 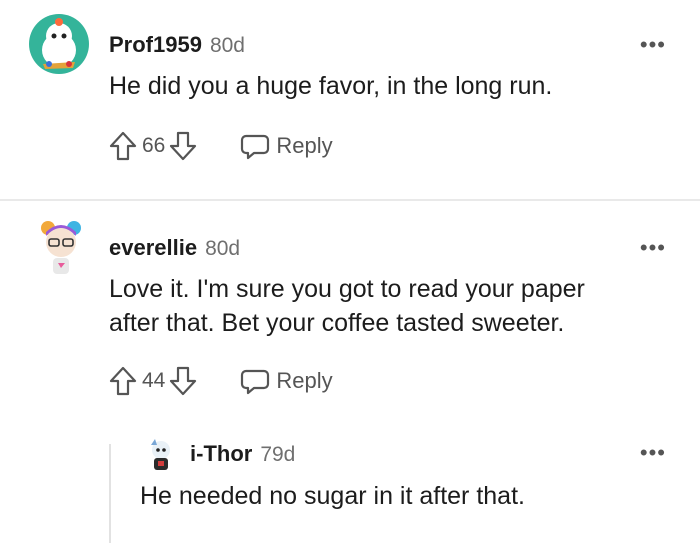 I want to click on username: Prof1959, so click(x=155, y=45).